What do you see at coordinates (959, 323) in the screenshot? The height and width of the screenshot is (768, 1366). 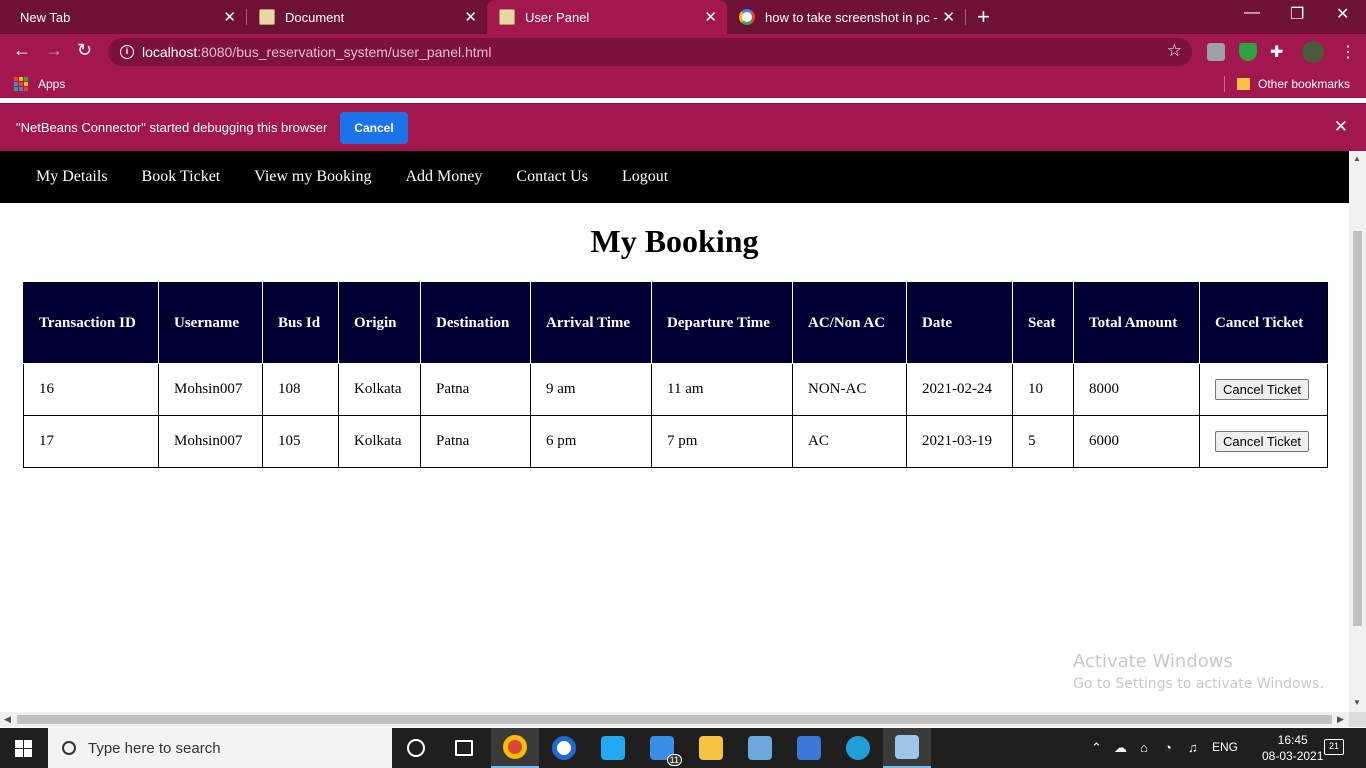 I see `column-header: Date` at bounding box center [959, 323].